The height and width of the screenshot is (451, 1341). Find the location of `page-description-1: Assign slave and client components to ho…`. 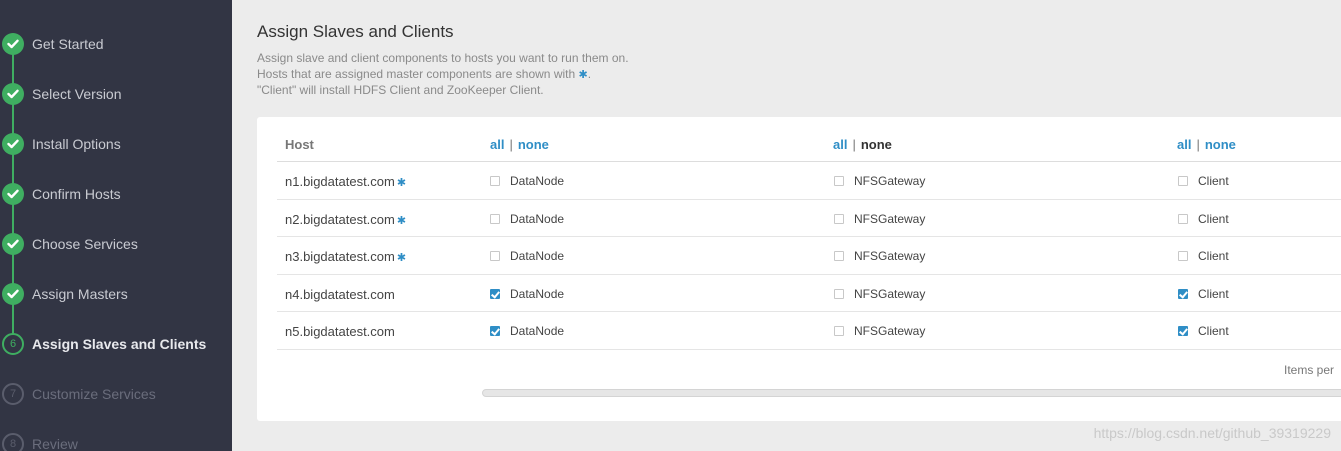

page-description-1: Assign slave and client components to ho… is located at coordinates (443, 58).